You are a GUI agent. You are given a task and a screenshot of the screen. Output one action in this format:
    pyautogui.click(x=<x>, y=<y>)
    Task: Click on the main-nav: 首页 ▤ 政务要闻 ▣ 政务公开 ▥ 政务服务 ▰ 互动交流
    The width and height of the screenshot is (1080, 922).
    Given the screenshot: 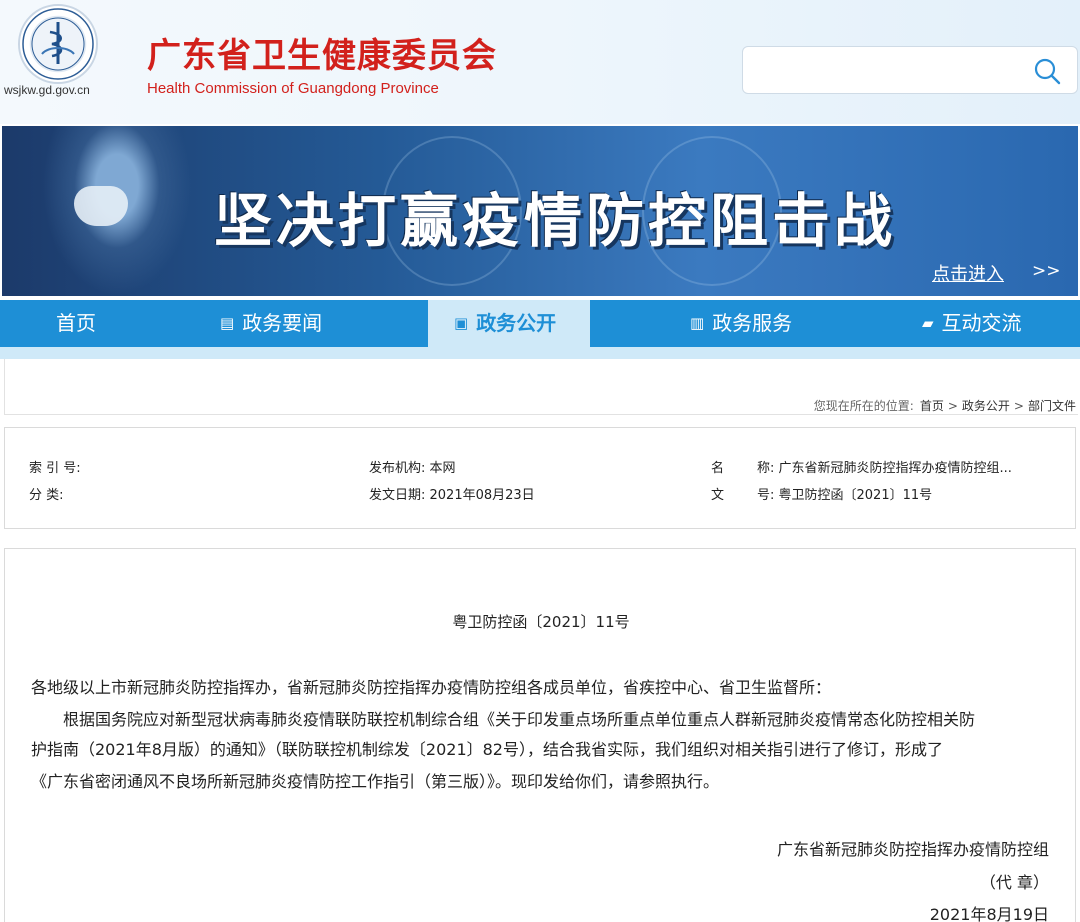 What is the action you would take?
    pyautogui.click(x=540, y=323)
    